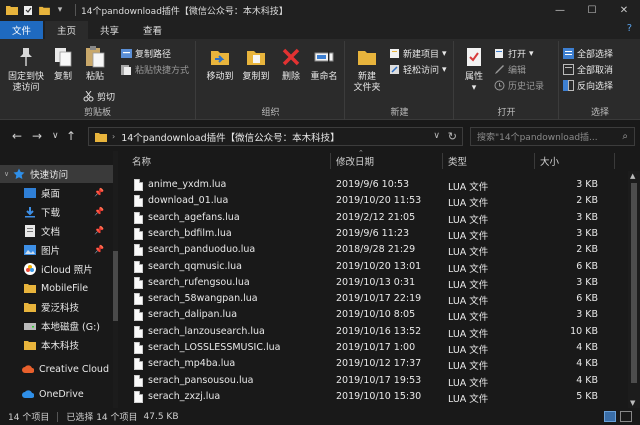 The height and width of the screenshot is (425, 640). I want to click on properties-button: 属性 ▾, so click(474, 69).